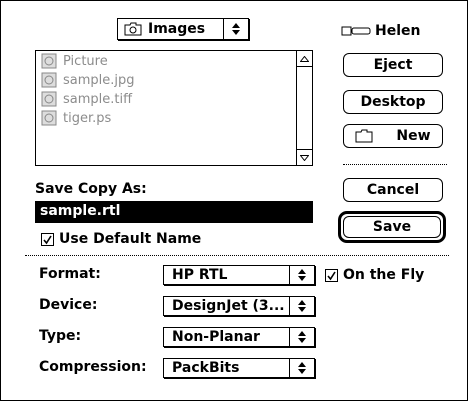 This screenshot has width=468, height=401. What do you see at coordinates (130, 239) in the screenshot?
I see `use-default-name-label: Use Default Name` at bounding box center [130, 239].